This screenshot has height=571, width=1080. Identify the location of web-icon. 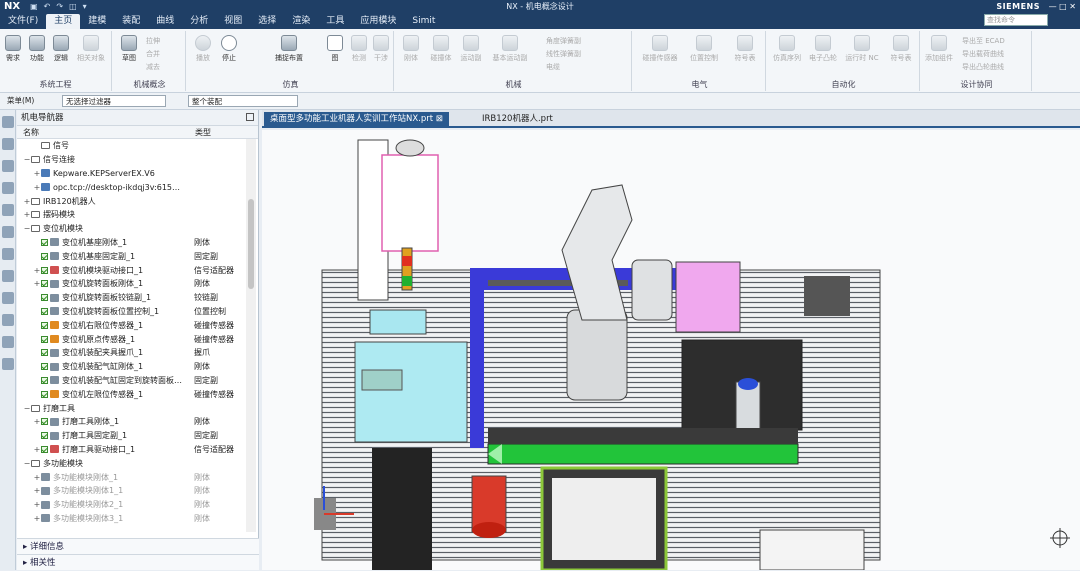
(8, 298).